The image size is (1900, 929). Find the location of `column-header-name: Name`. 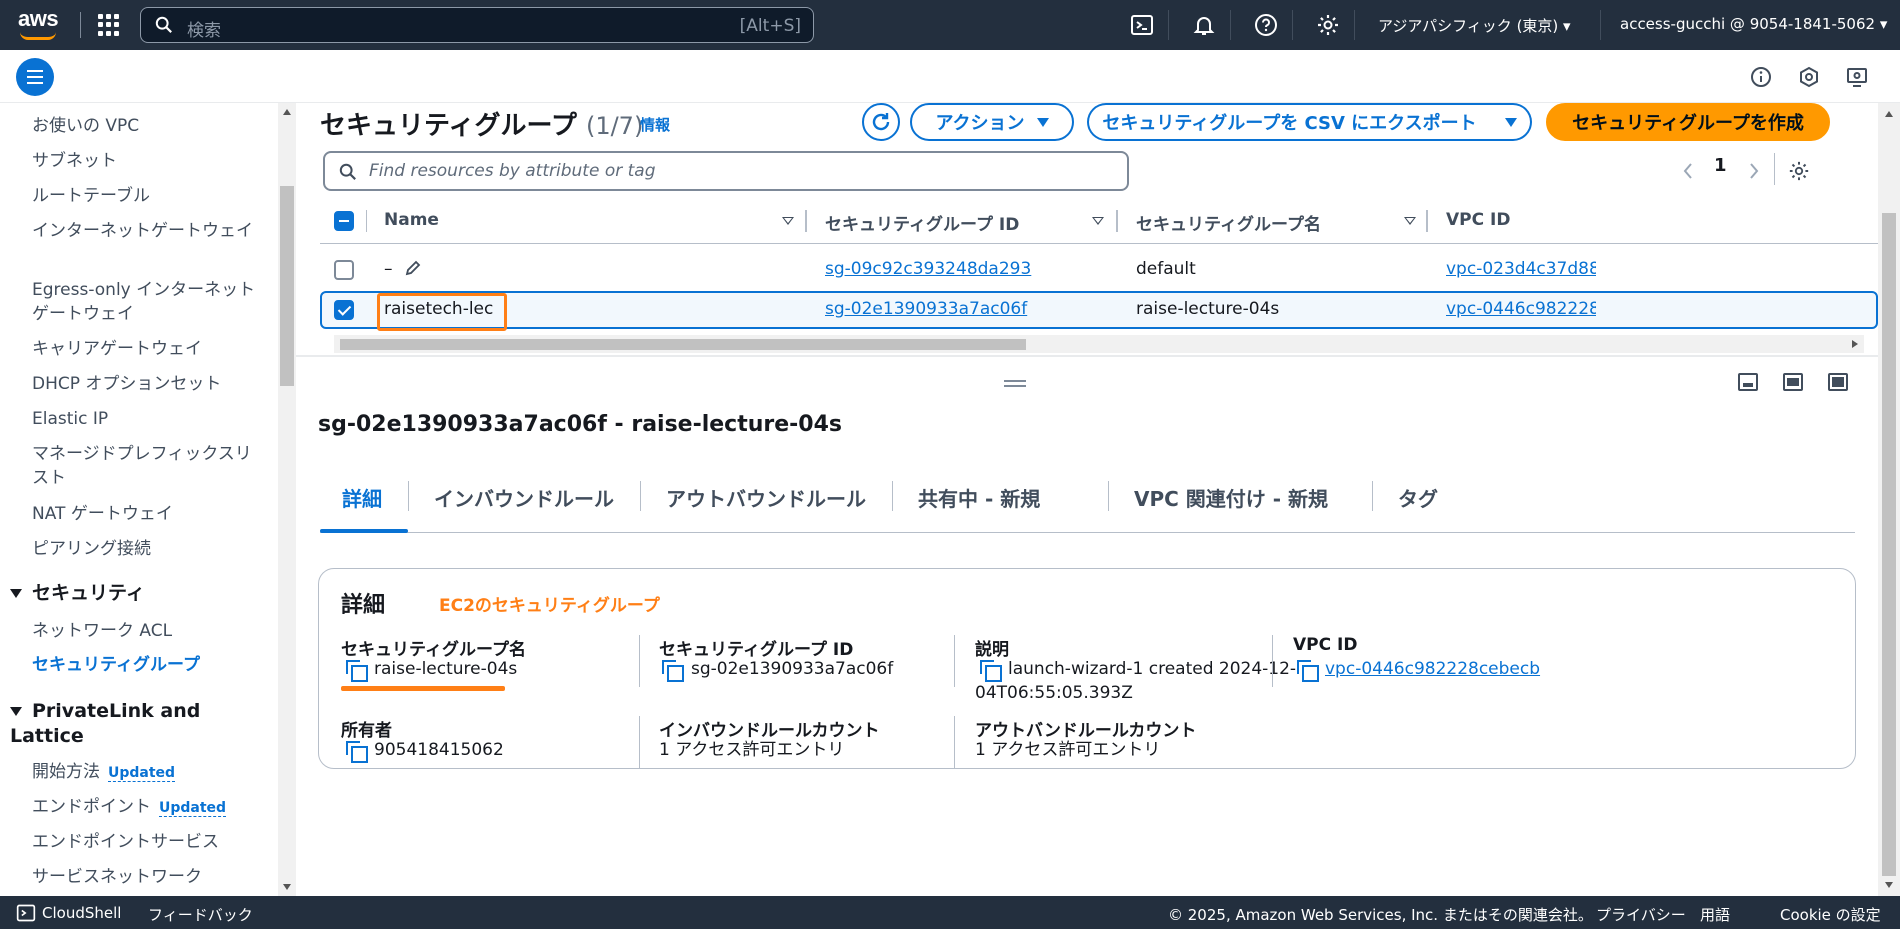

column-header-name: Name is located at coordinates (411, 220).